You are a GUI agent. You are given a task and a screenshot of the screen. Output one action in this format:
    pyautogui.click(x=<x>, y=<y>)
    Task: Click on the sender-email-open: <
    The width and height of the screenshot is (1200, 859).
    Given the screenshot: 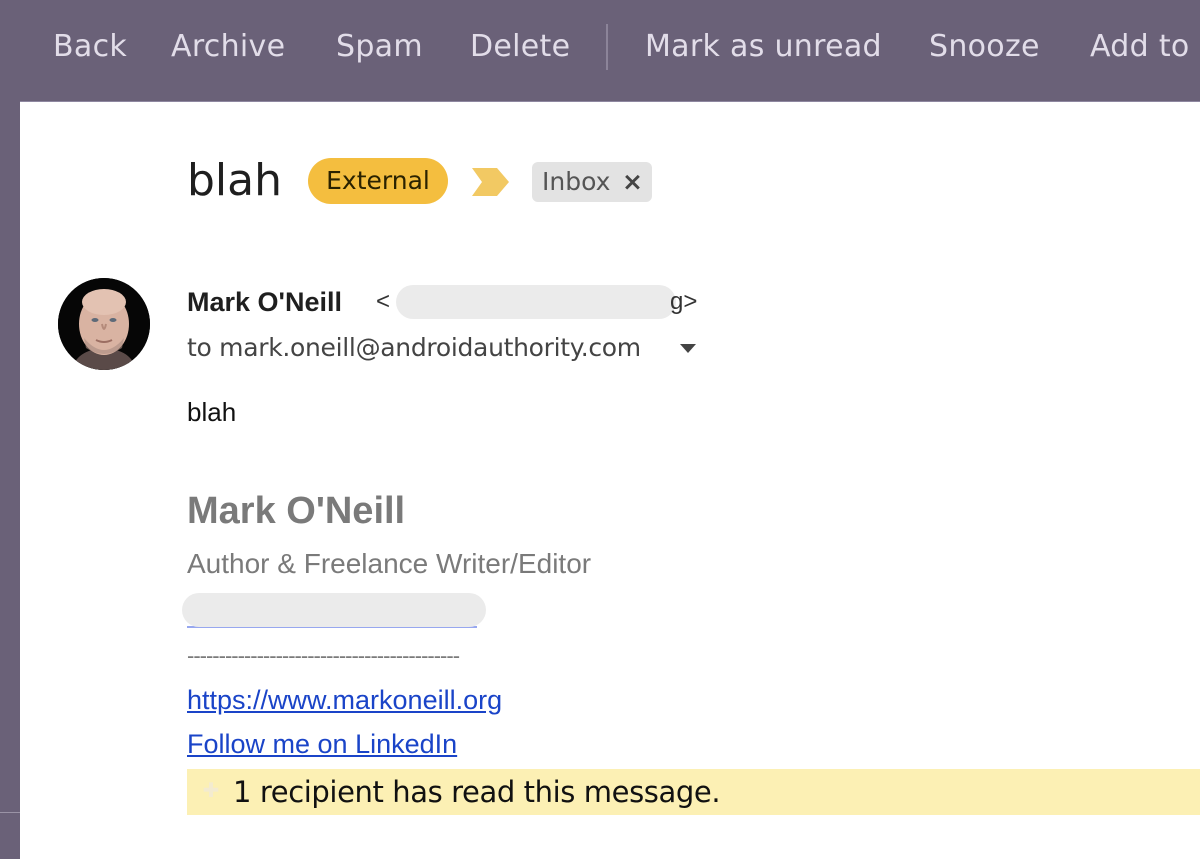 What is the action you would take?
    pyautogui.click(x=383, y=301)
    